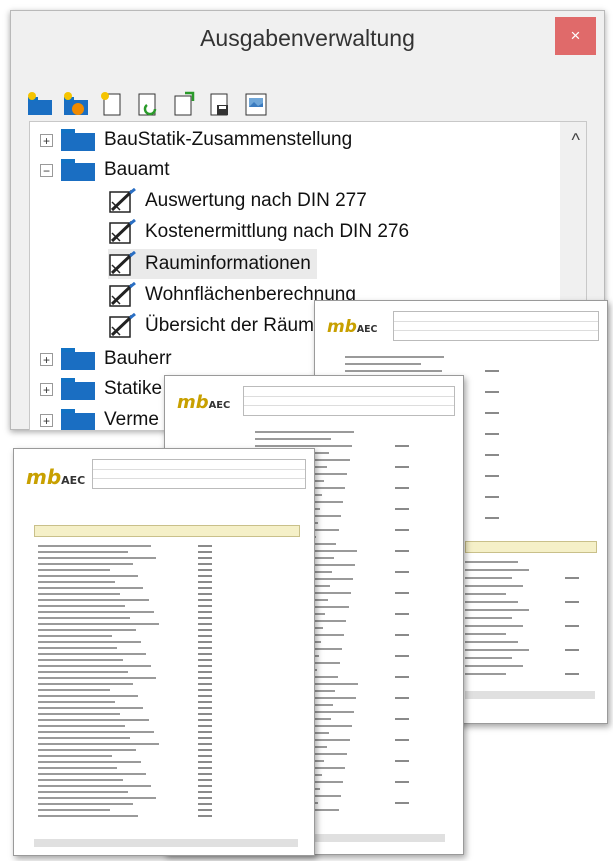 The height and width of the screenshot is (861, 613). Describe the element at coordinates (131, 419) in the screenshot. I see `tree-item-label: Verme` at that location.